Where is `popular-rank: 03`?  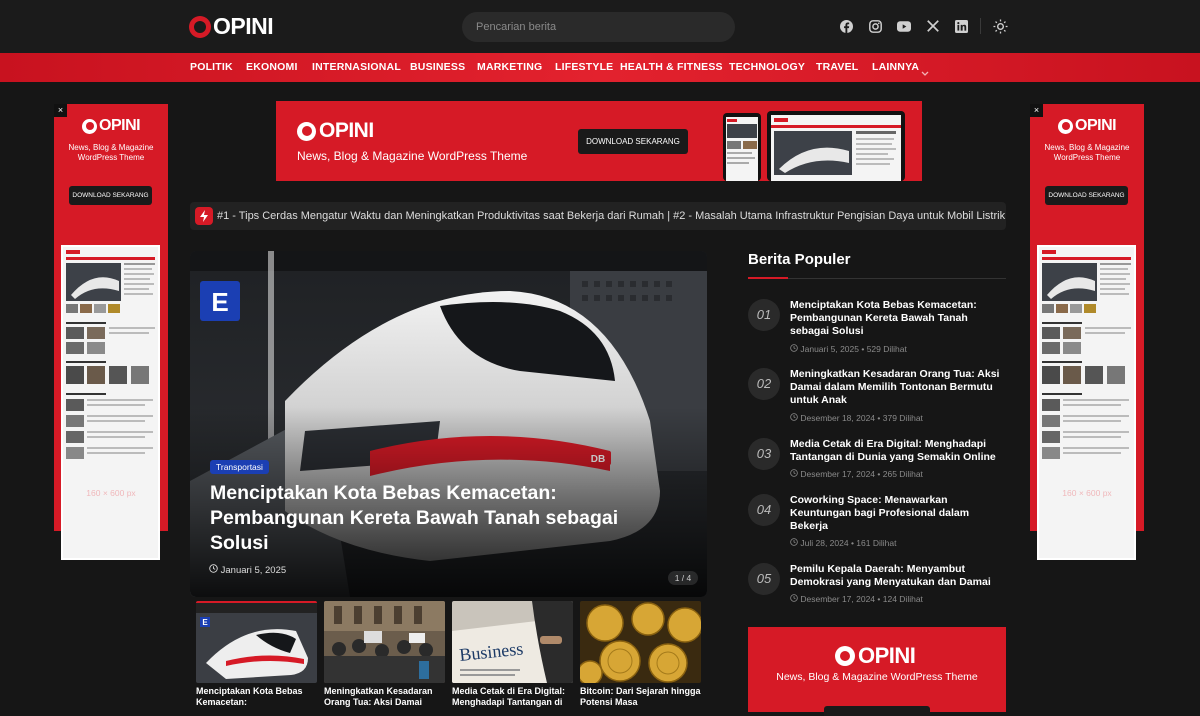 popular-rank: 03 is located at coordinates (764, 454).